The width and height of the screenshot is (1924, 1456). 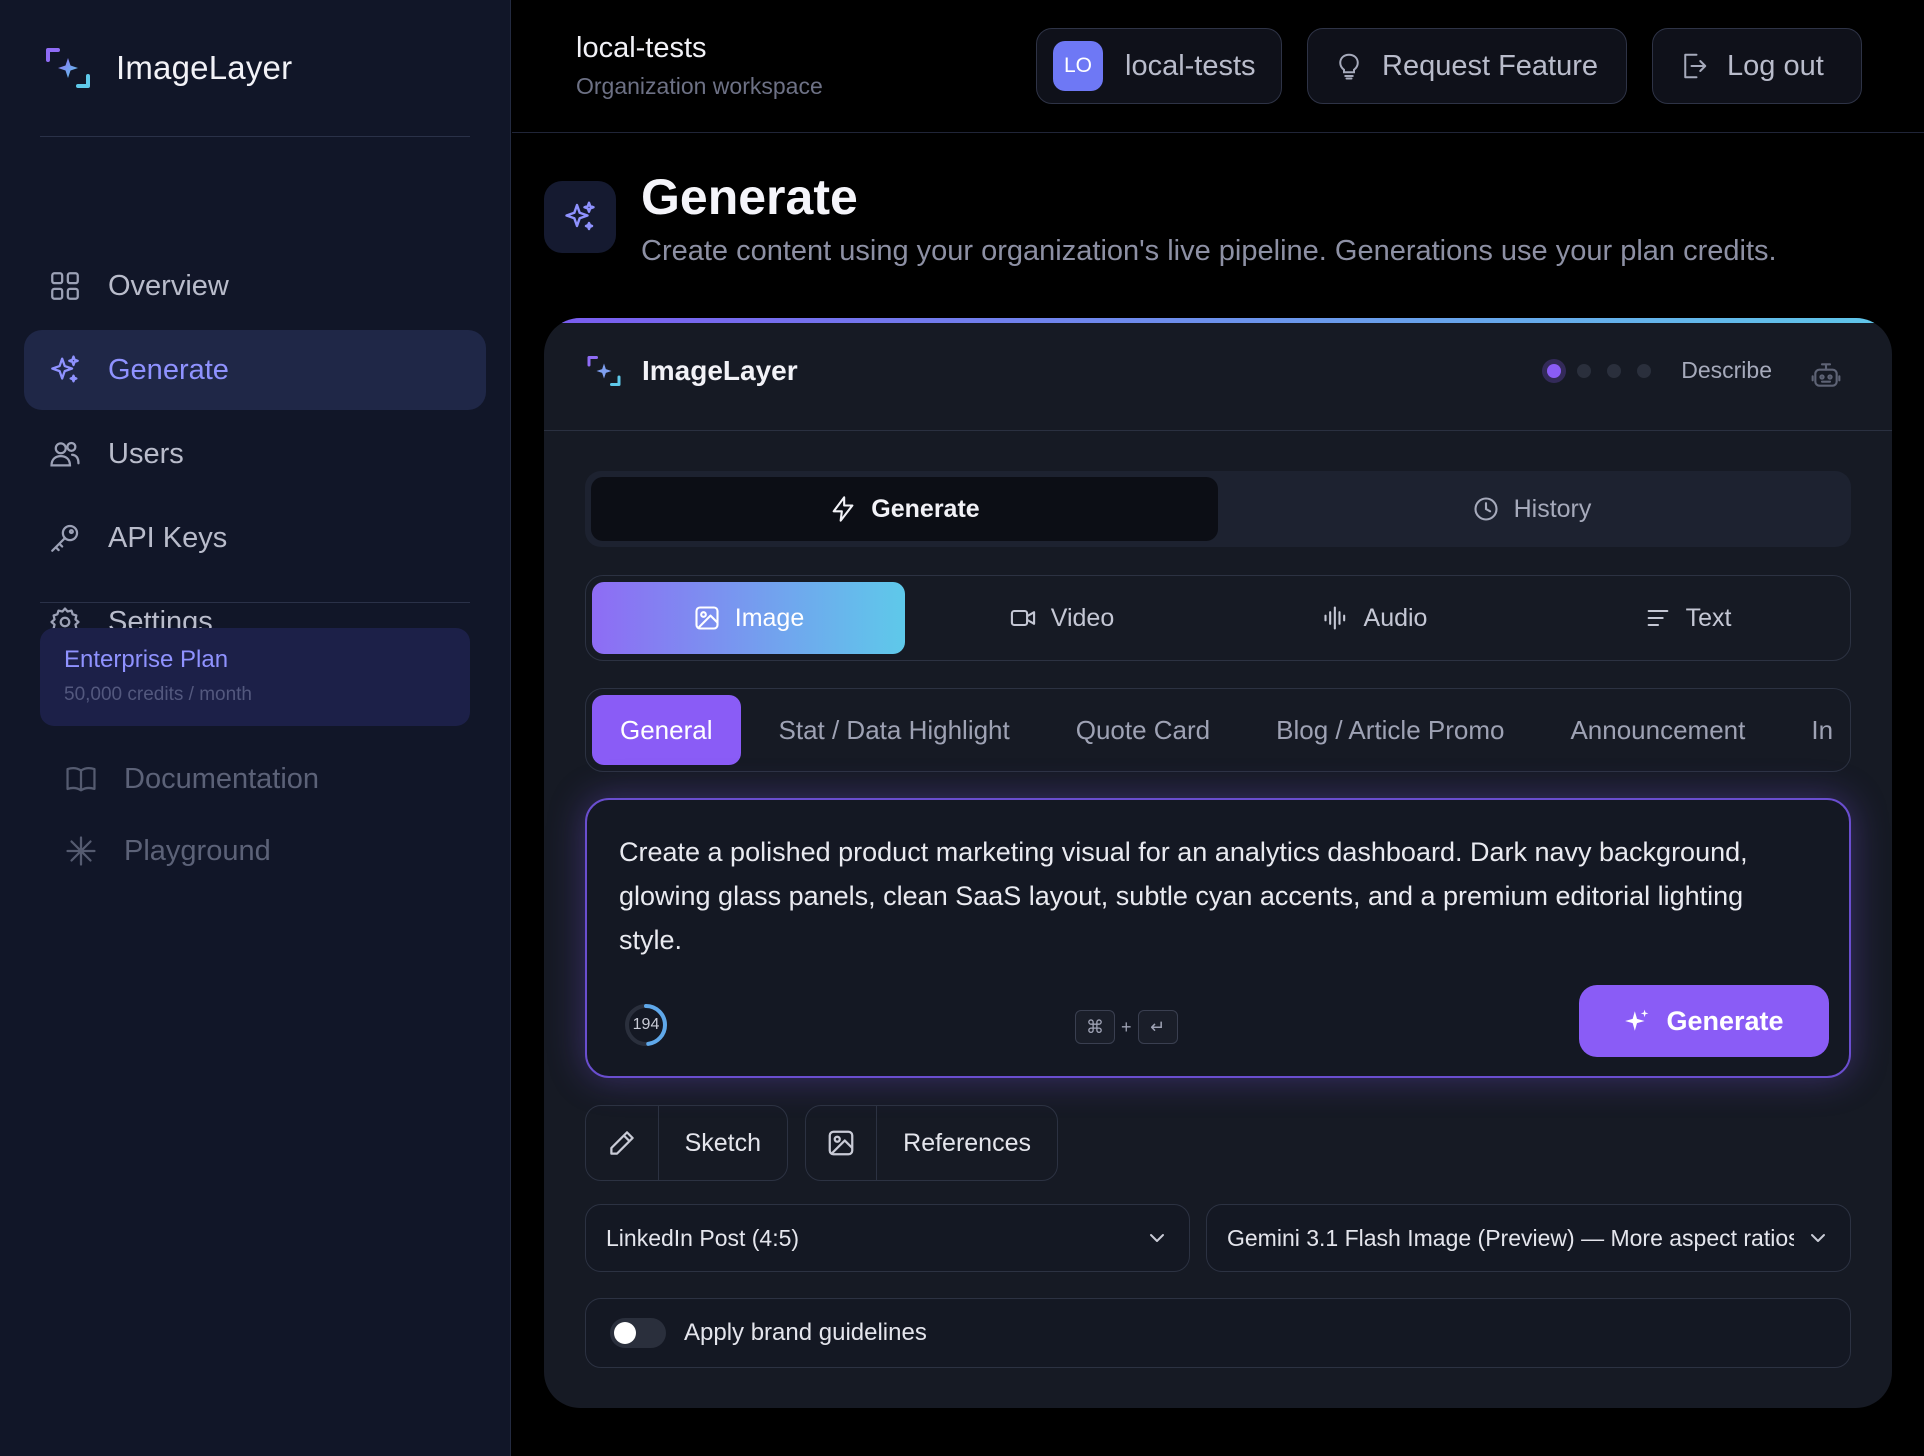 I want to click on tab-label: Generate, so click(x=925, y=508).